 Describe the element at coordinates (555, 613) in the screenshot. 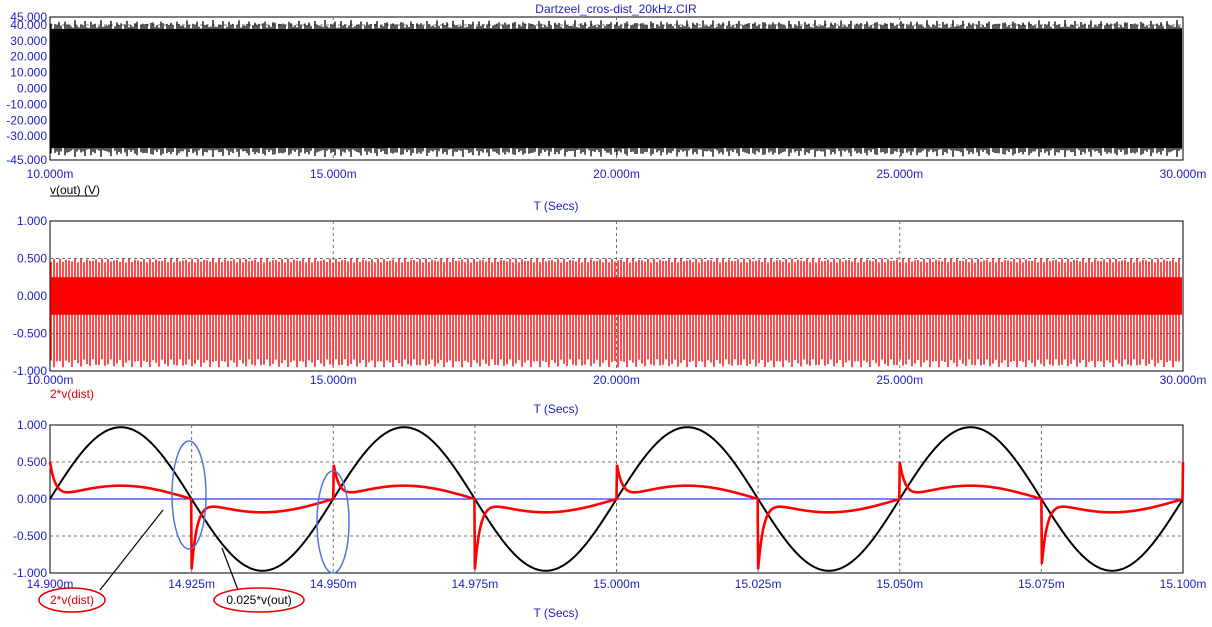

I see `plot-3-x-axis-label: T (Secs)` at that location.